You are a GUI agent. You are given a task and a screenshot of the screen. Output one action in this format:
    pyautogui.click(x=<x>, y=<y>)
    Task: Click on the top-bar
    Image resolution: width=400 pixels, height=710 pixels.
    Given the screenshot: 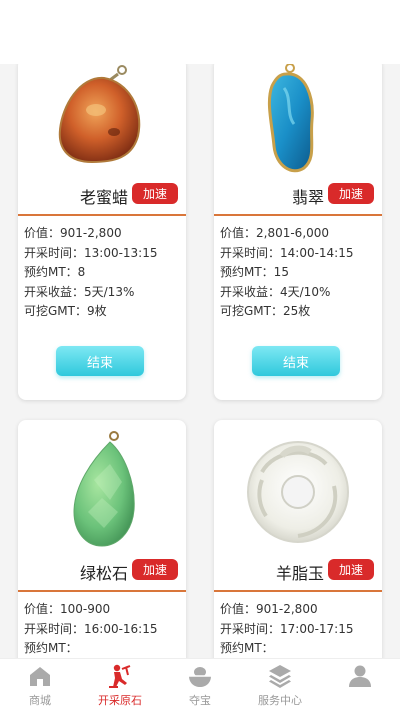 What is the action you would take?
    pyautogui.click(x=200, y=32)
    